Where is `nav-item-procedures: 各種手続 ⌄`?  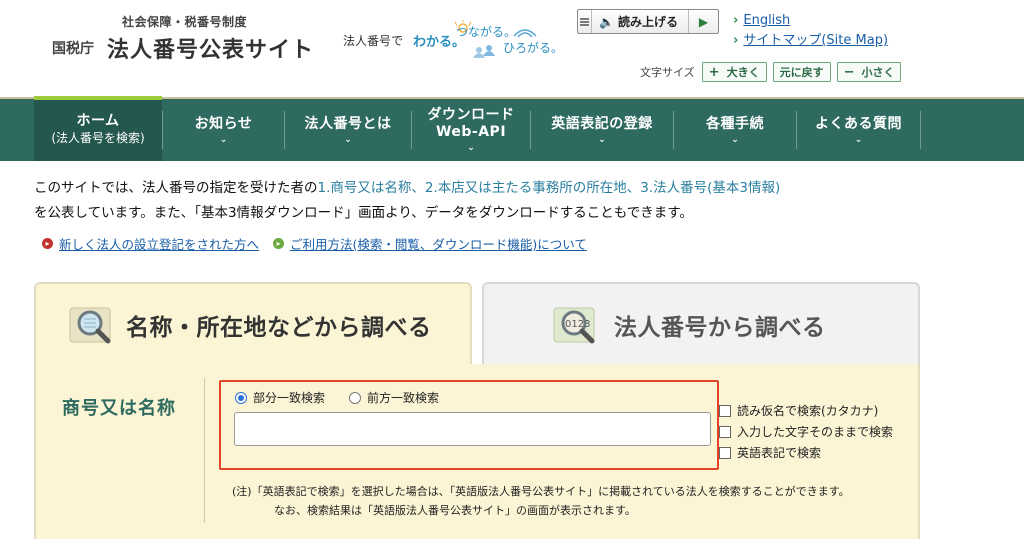 nav-item-procedures: 各種手続 ⌄ is located at coordinates (735, 130).